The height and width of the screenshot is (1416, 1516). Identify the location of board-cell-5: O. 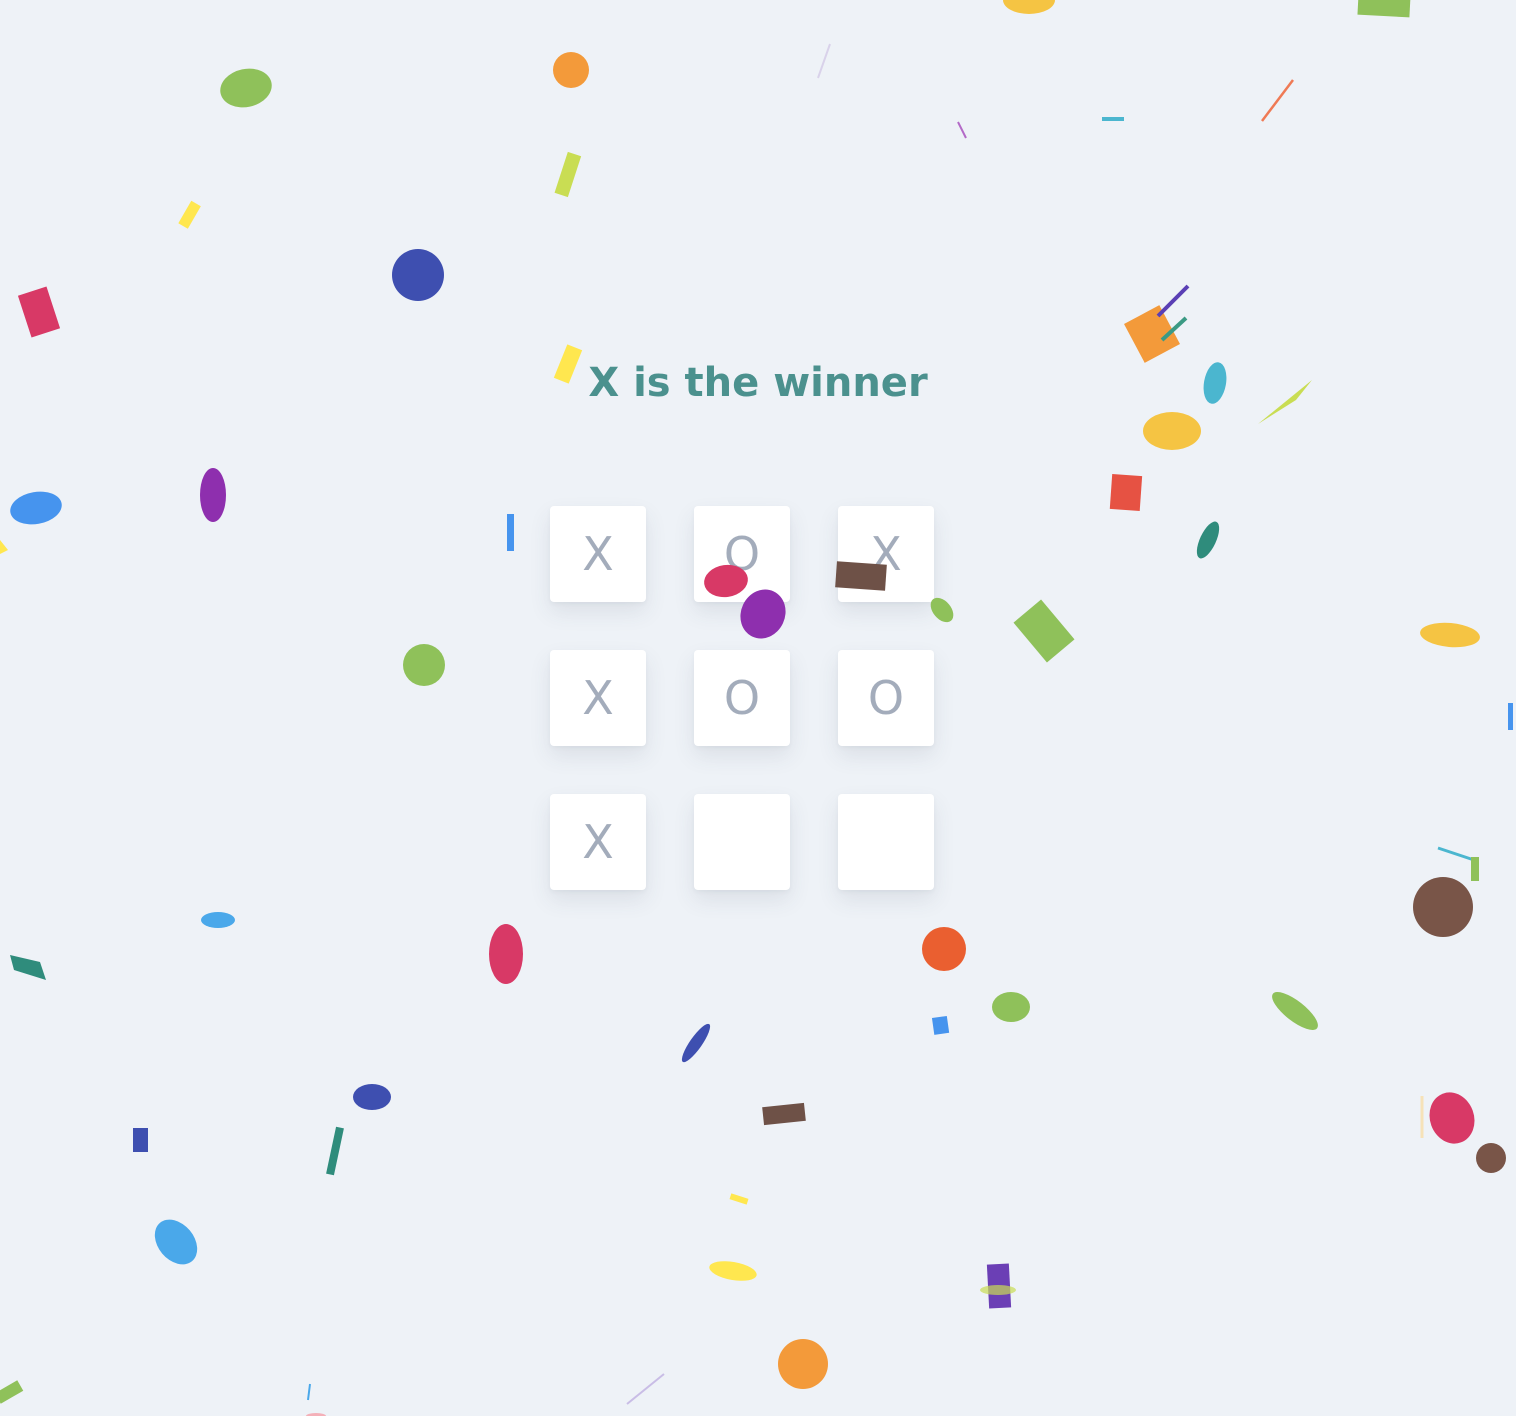
(742, 698).